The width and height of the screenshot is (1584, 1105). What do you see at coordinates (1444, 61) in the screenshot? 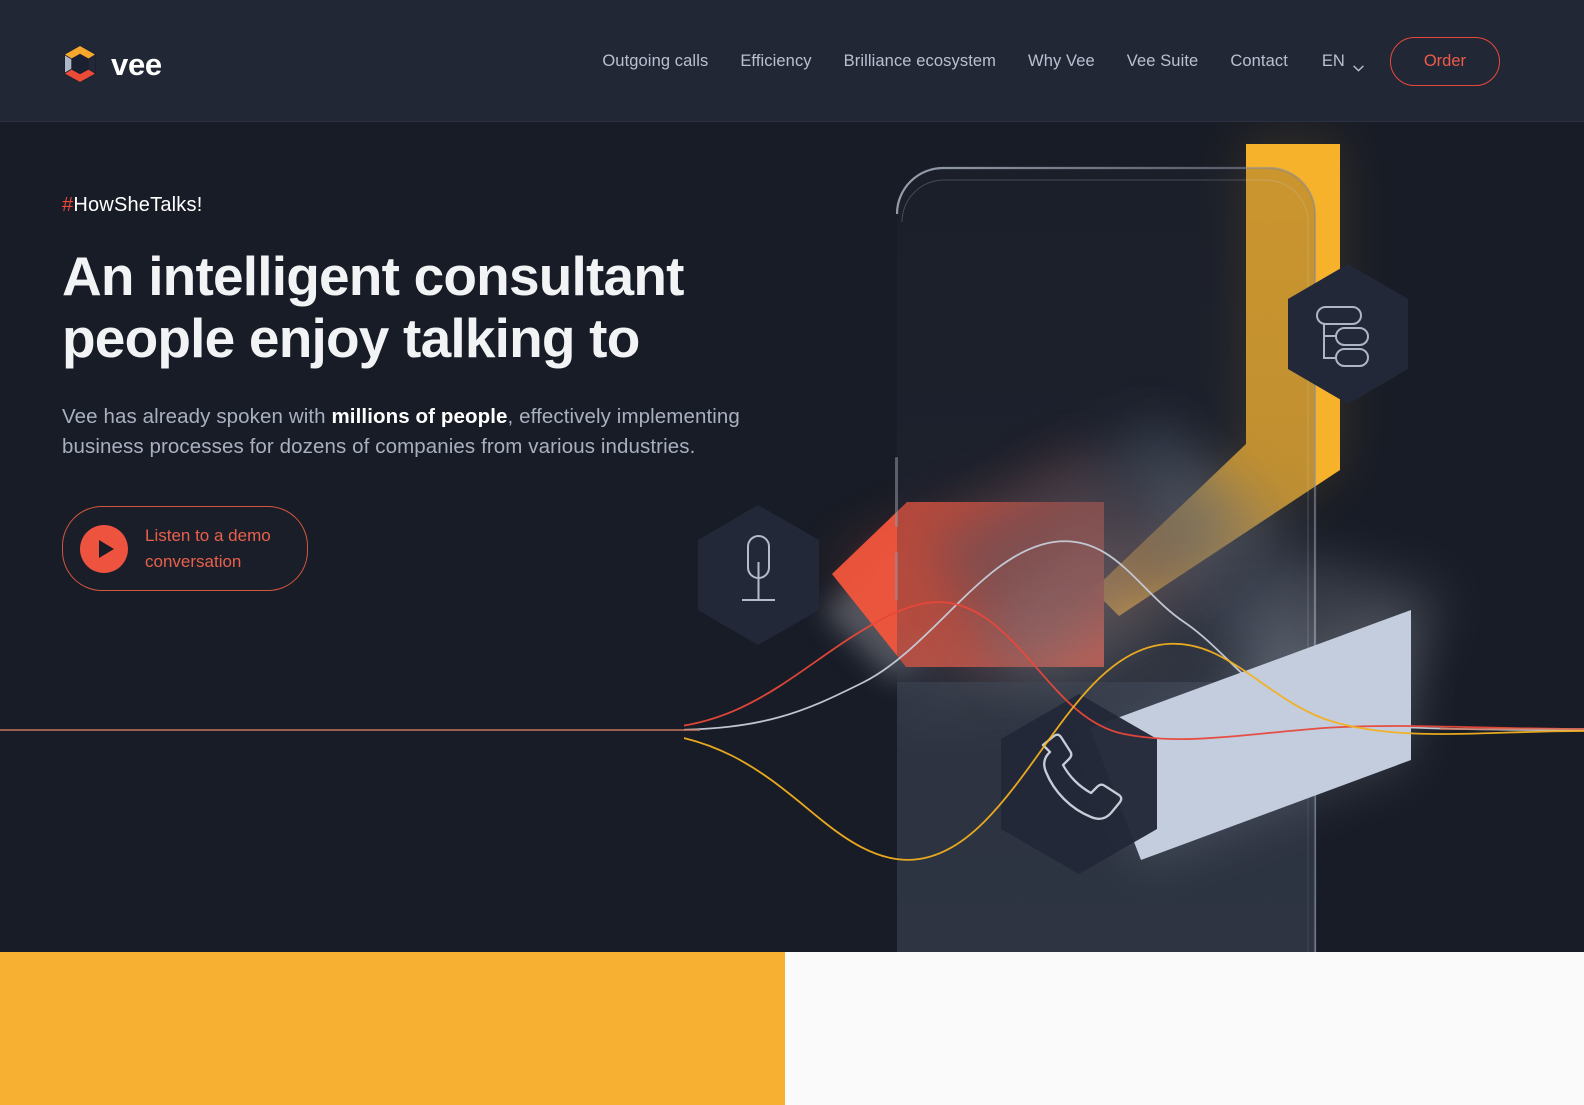
I see `order-button: Order` at bounding box center [1444, 61].